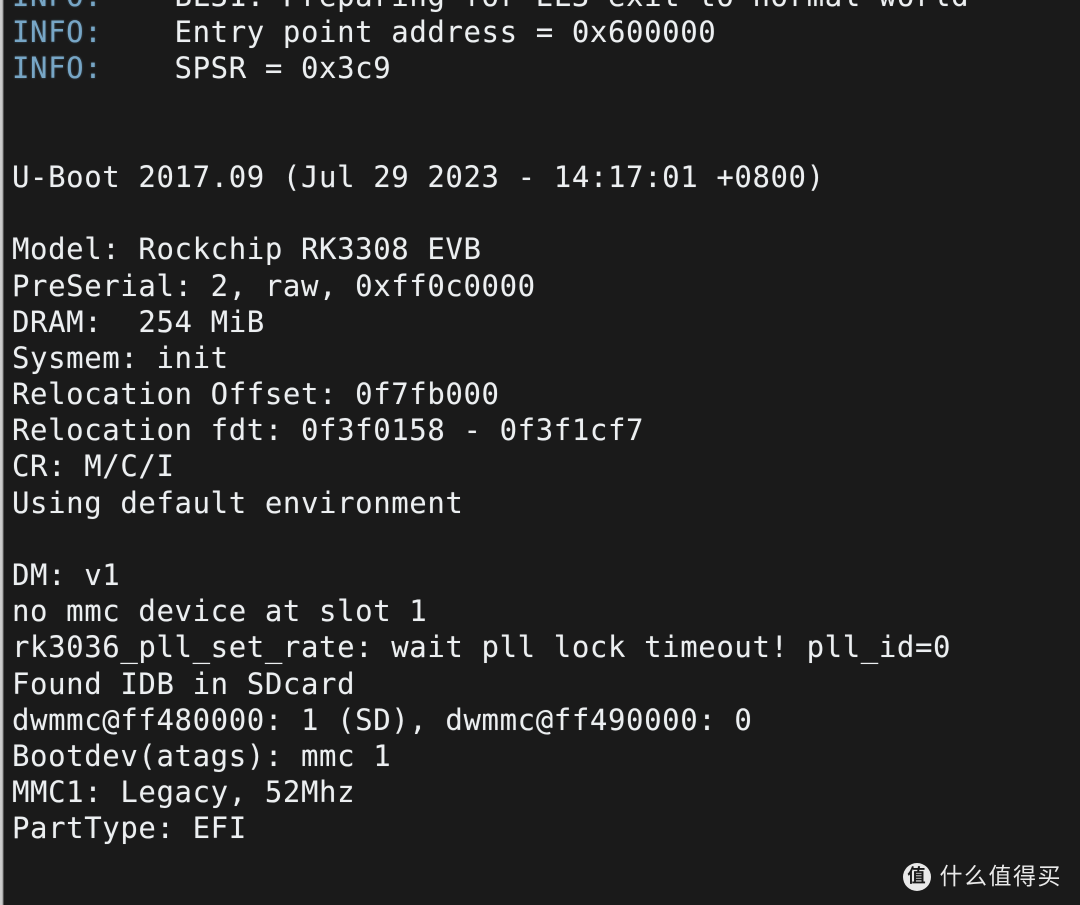 The height and width of the screenshot is (905, 1080). I want to click on log-message: CR: M/C/I, so click(93, 466).